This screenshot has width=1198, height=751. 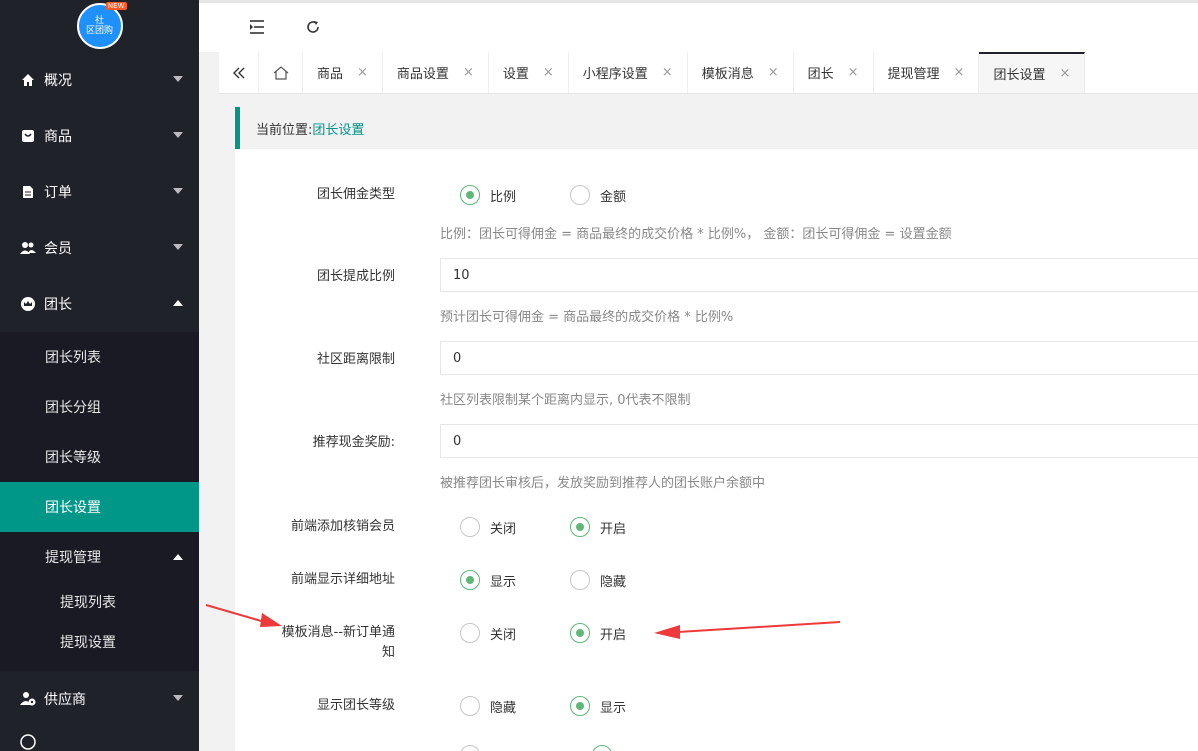 I want to click on commission-rate-input, so click(x=819, y=275).